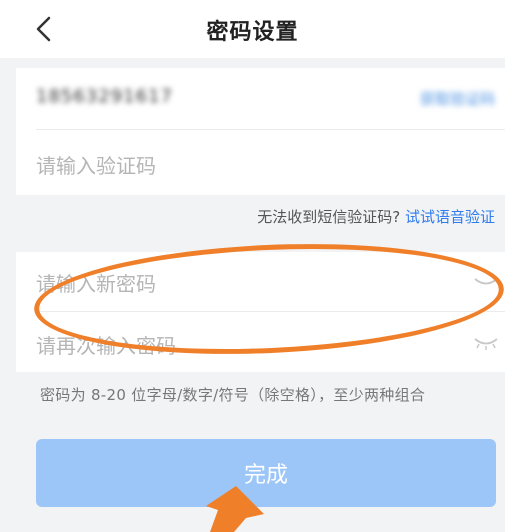 The image size is (505, 532). I want to click on help-text: 无法收到短信验证码?, so click(329, 217).